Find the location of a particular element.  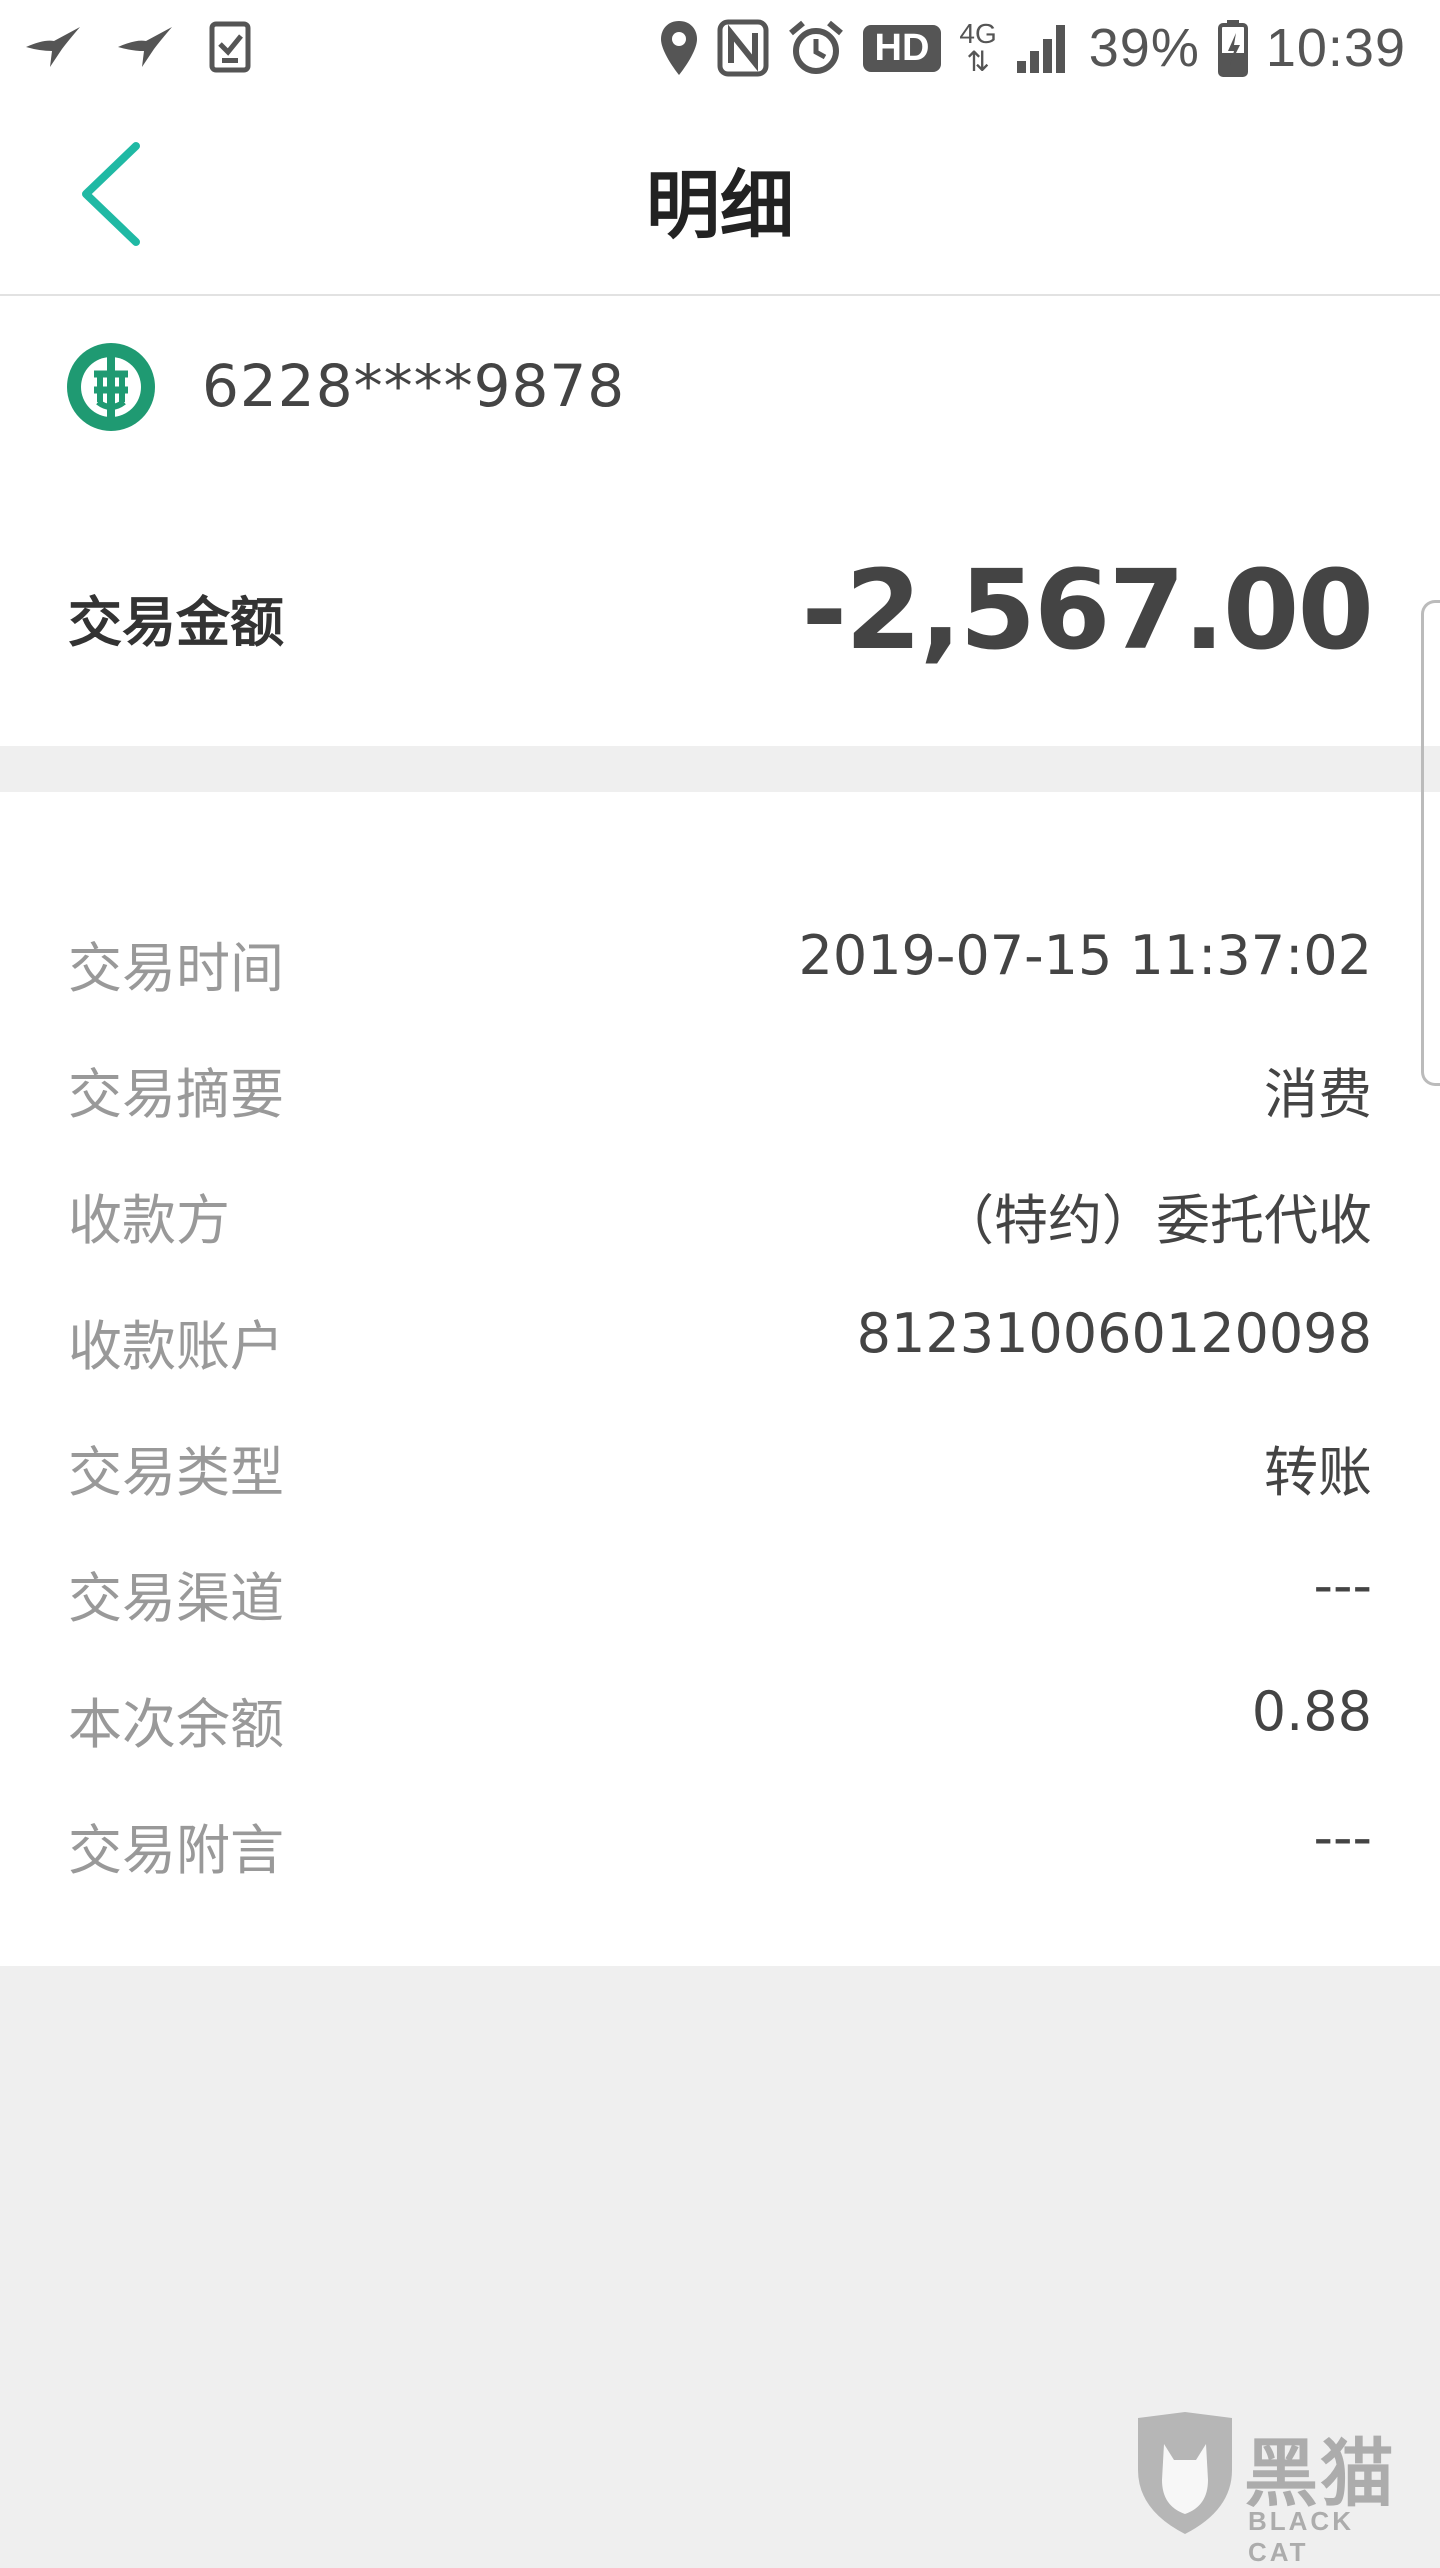

nfc-icon is located at coordinates (743, 48).